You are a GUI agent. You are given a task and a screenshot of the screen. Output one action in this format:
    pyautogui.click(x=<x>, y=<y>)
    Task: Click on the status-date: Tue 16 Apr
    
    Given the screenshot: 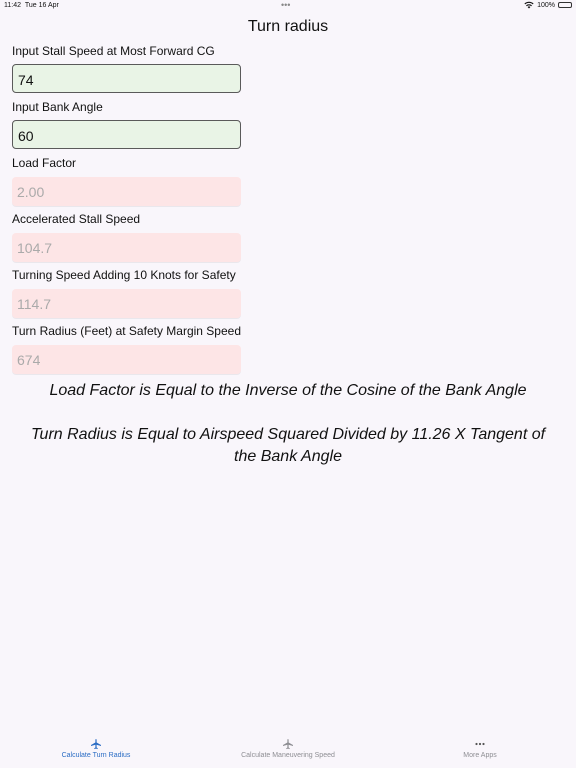 What is the action you would take?
    pyautogui.click(x=41, y=5)
    